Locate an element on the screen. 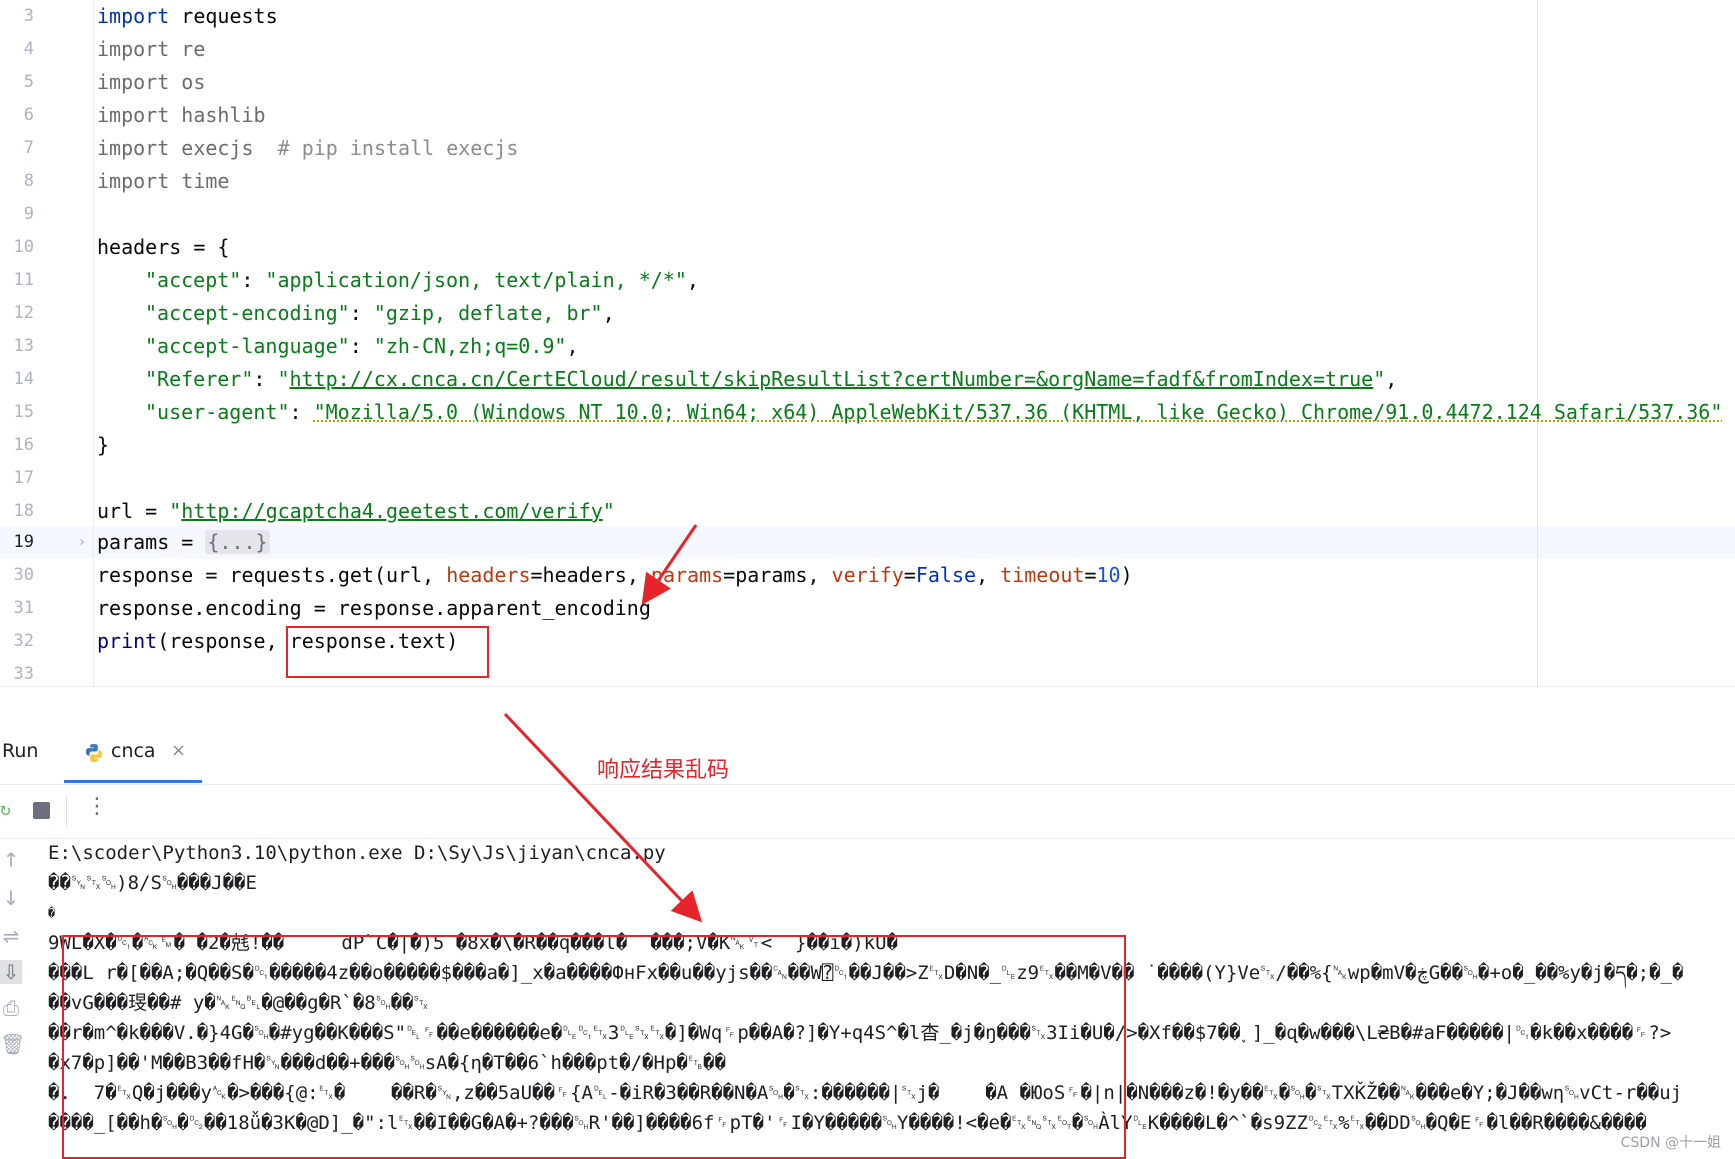 The width and height of the screenshot is (1735, 1159). code-line-4: import re is located at coordinates (151, 49).